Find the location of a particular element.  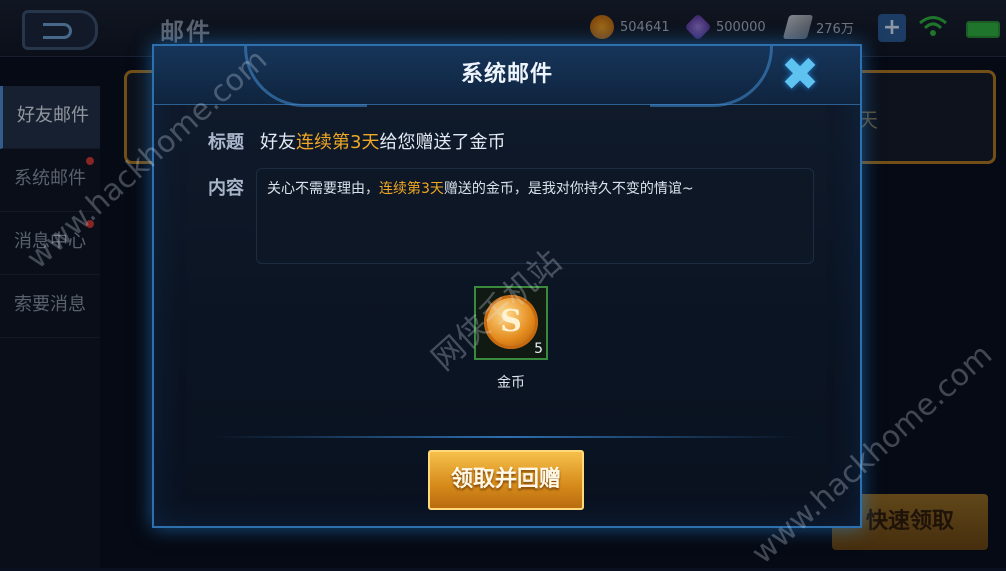

divider is located at coordinates (507, 437).